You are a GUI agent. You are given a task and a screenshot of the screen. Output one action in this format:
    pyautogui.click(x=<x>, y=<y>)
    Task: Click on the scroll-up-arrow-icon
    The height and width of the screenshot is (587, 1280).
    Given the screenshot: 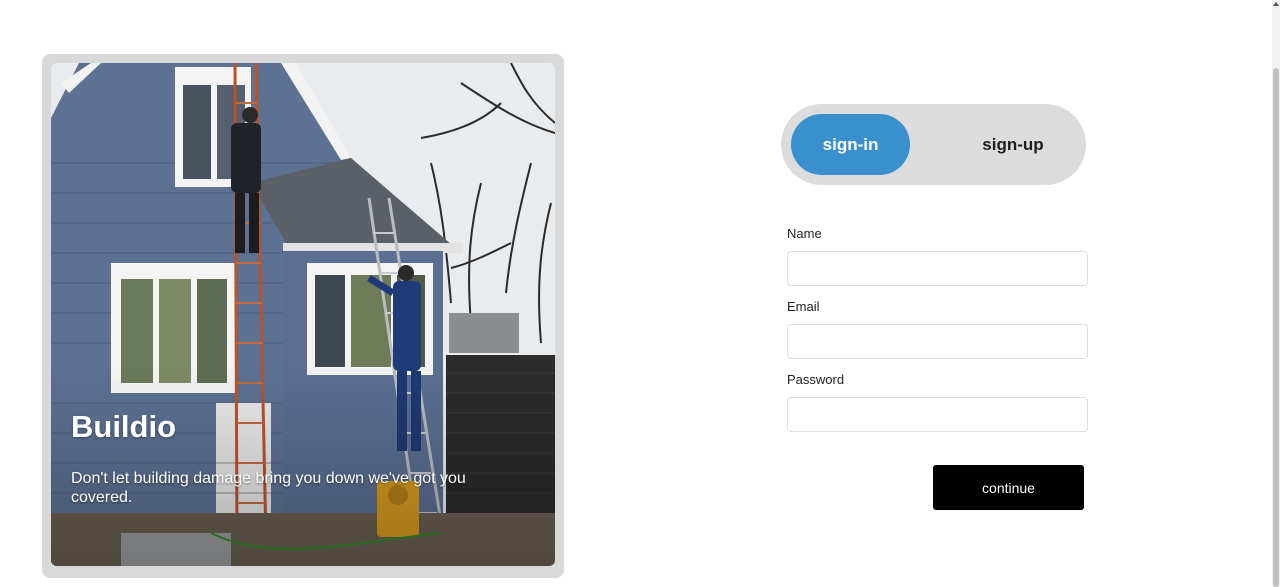 What is the action you would take?
    pyautogui.click(x=1276, y=4)
    